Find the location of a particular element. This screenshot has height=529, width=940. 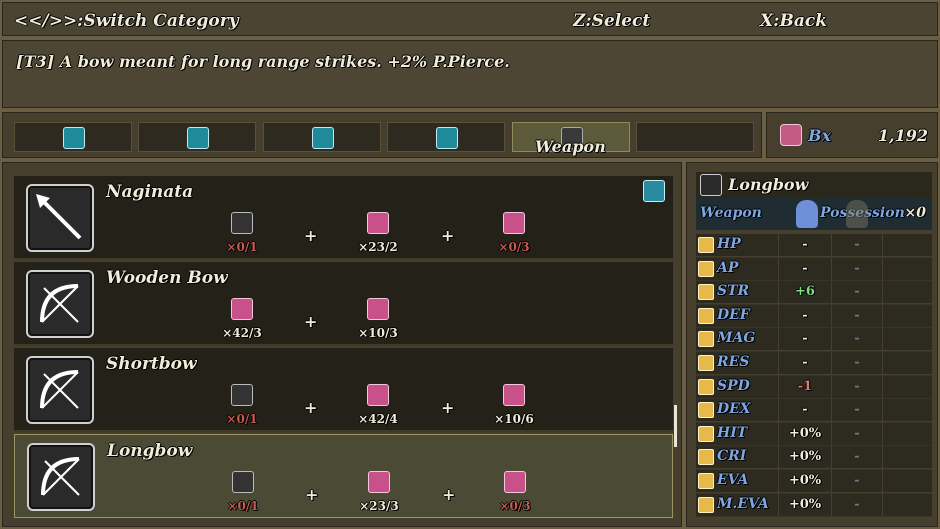

item-header: Longbow is located at coordinates (814, 185).